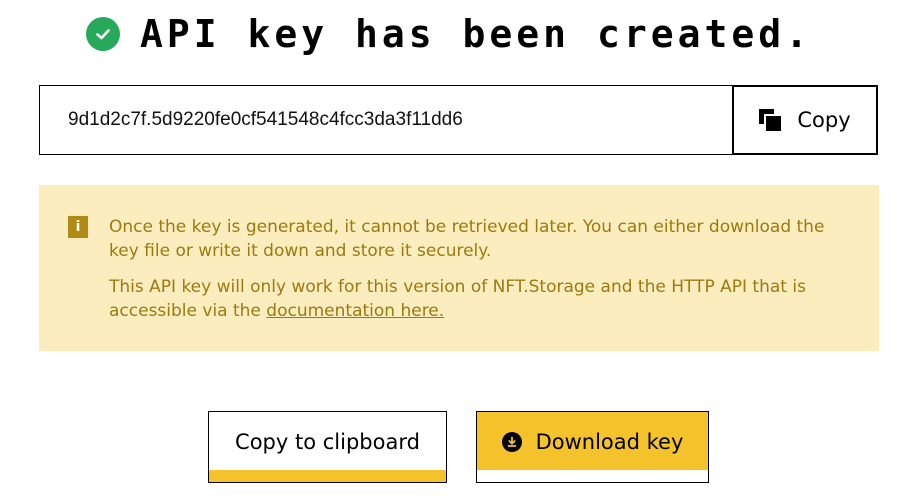  I want to click on download-circle-icon, so click(511, 442).